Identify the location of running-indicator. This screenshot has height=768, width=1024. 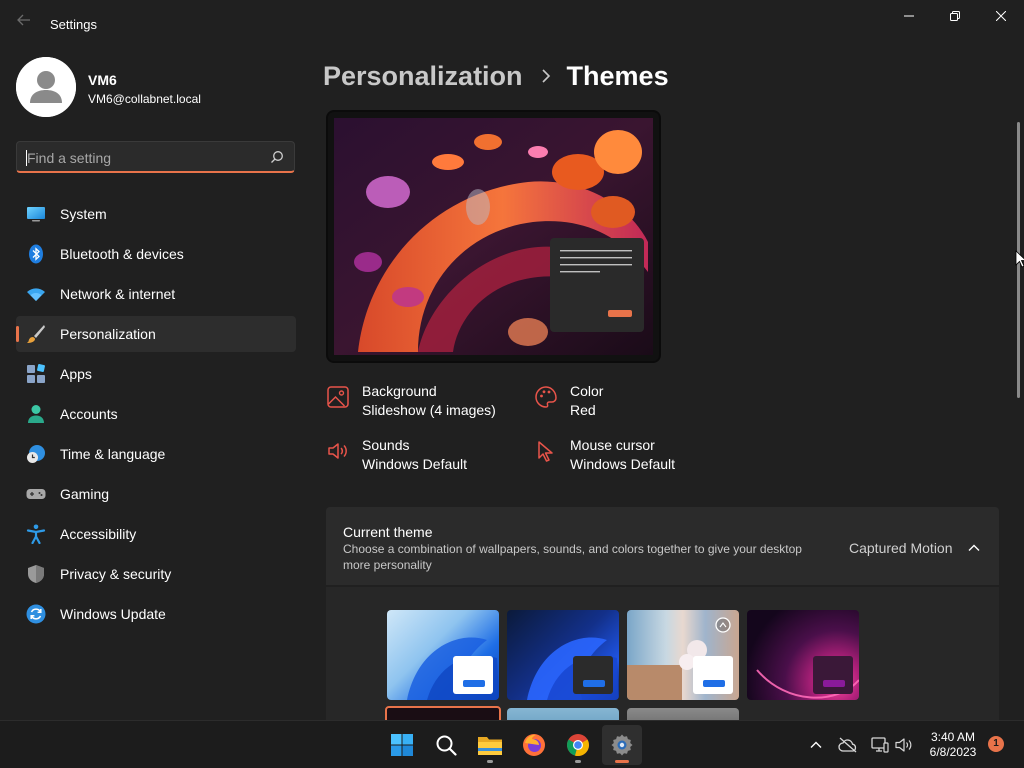
(578, 761).